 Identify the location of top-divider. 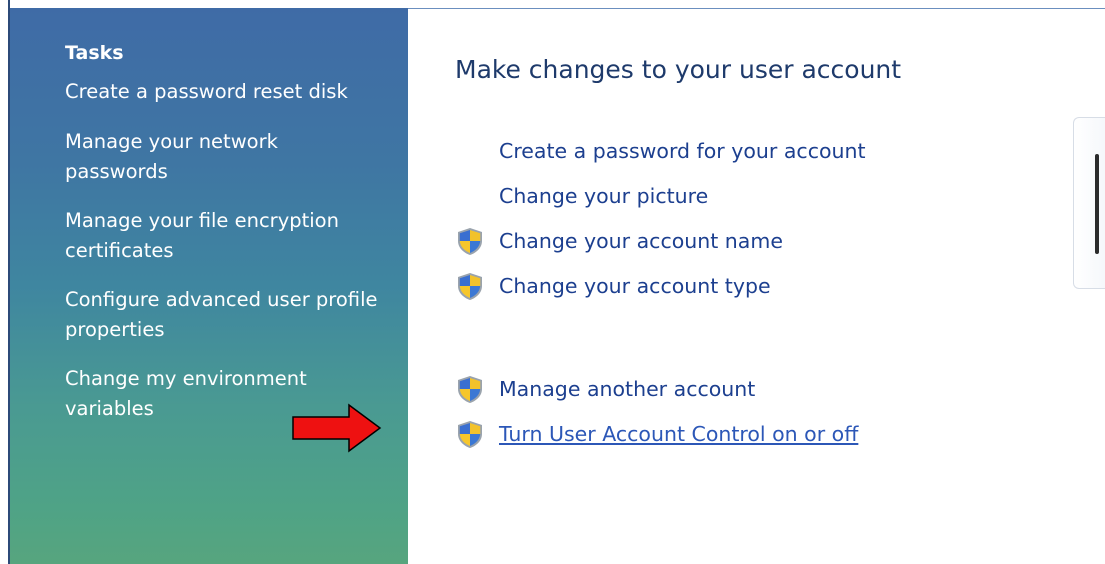
(756, 8).